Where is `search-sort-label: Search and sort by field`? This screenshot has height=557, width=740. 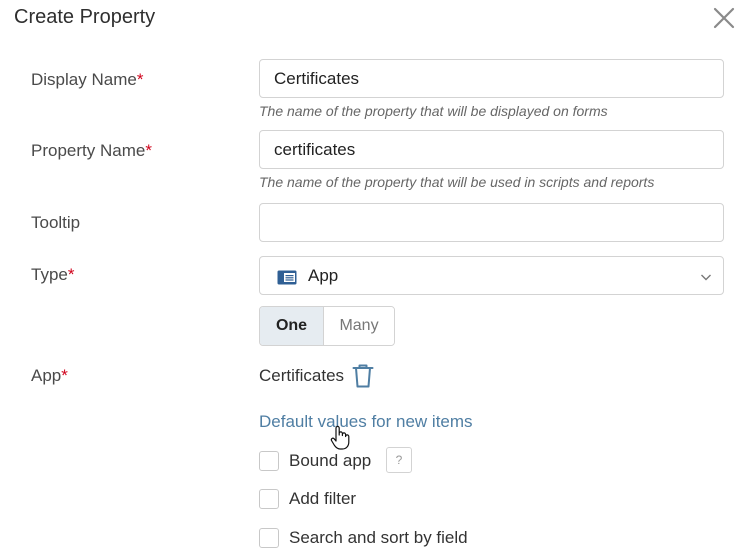 search-sort-label: Search and sort by field is located at coordinates (378, 537).